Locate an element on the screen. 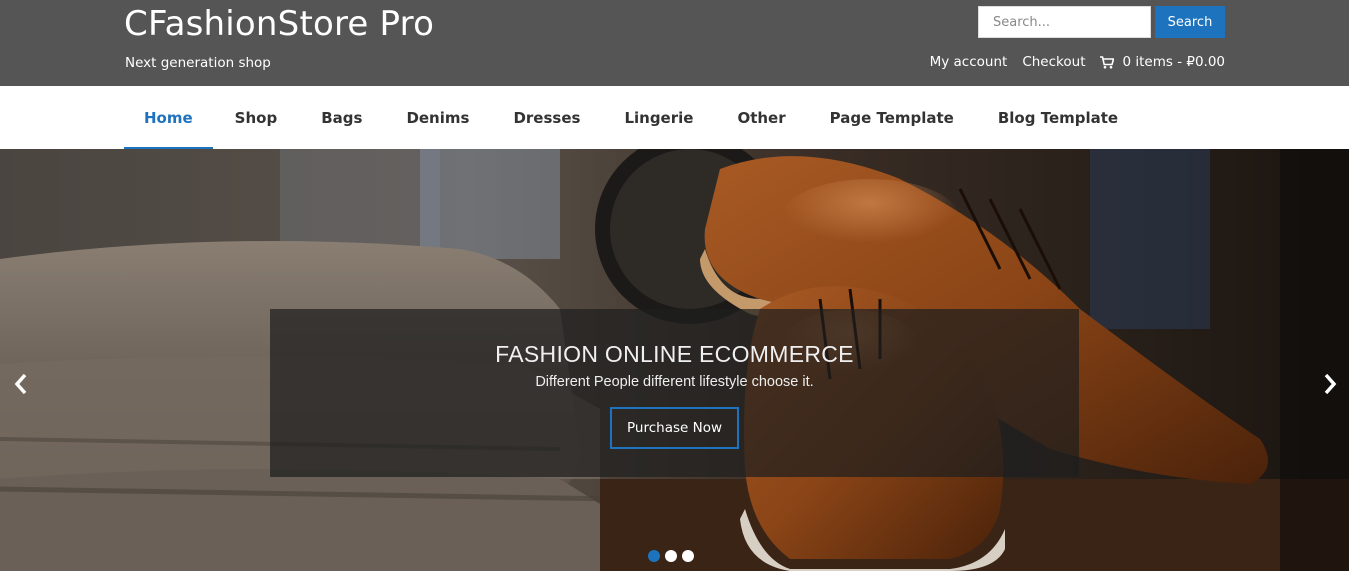 The height and width of the screenshot is (571, 1349). search-input is located at coordinates (1064, 22).